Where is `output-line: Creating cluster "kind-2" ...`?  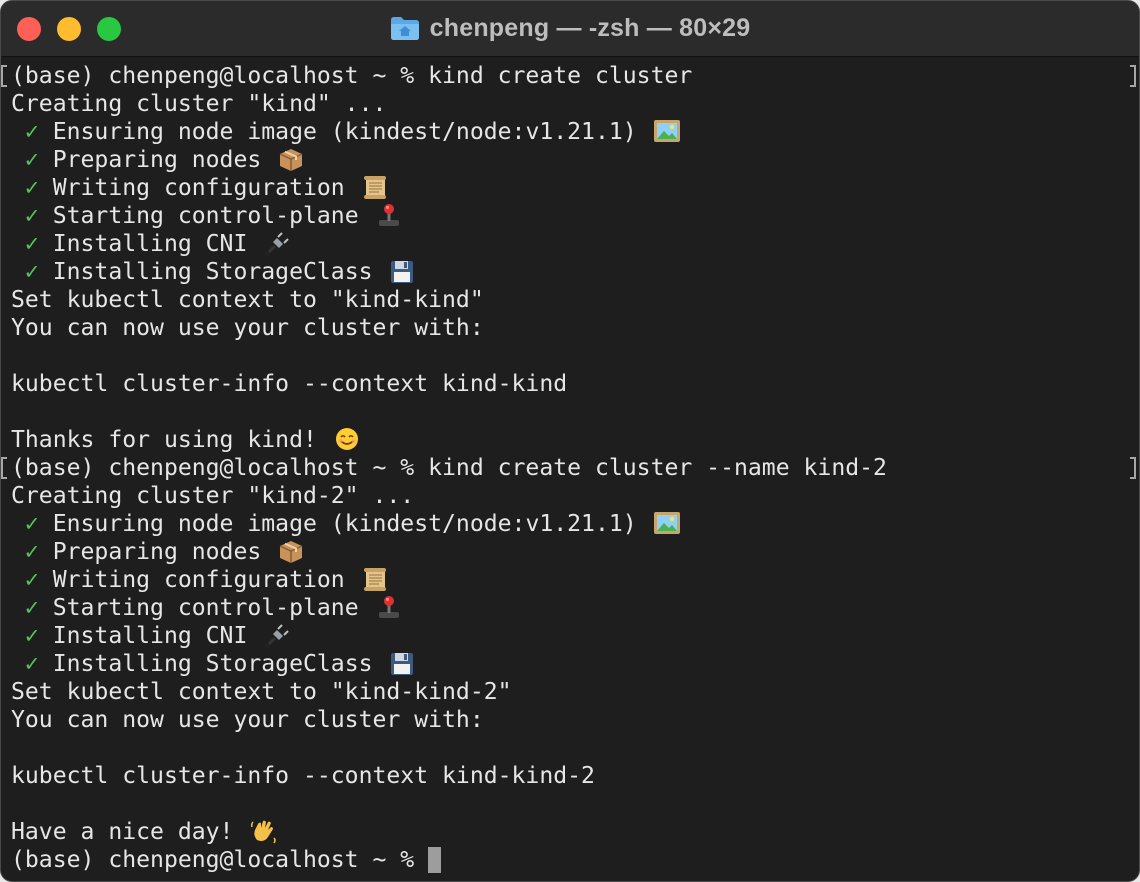 output-line: Creating cluster "kind-2" ... is located at coordinates (212, 496).